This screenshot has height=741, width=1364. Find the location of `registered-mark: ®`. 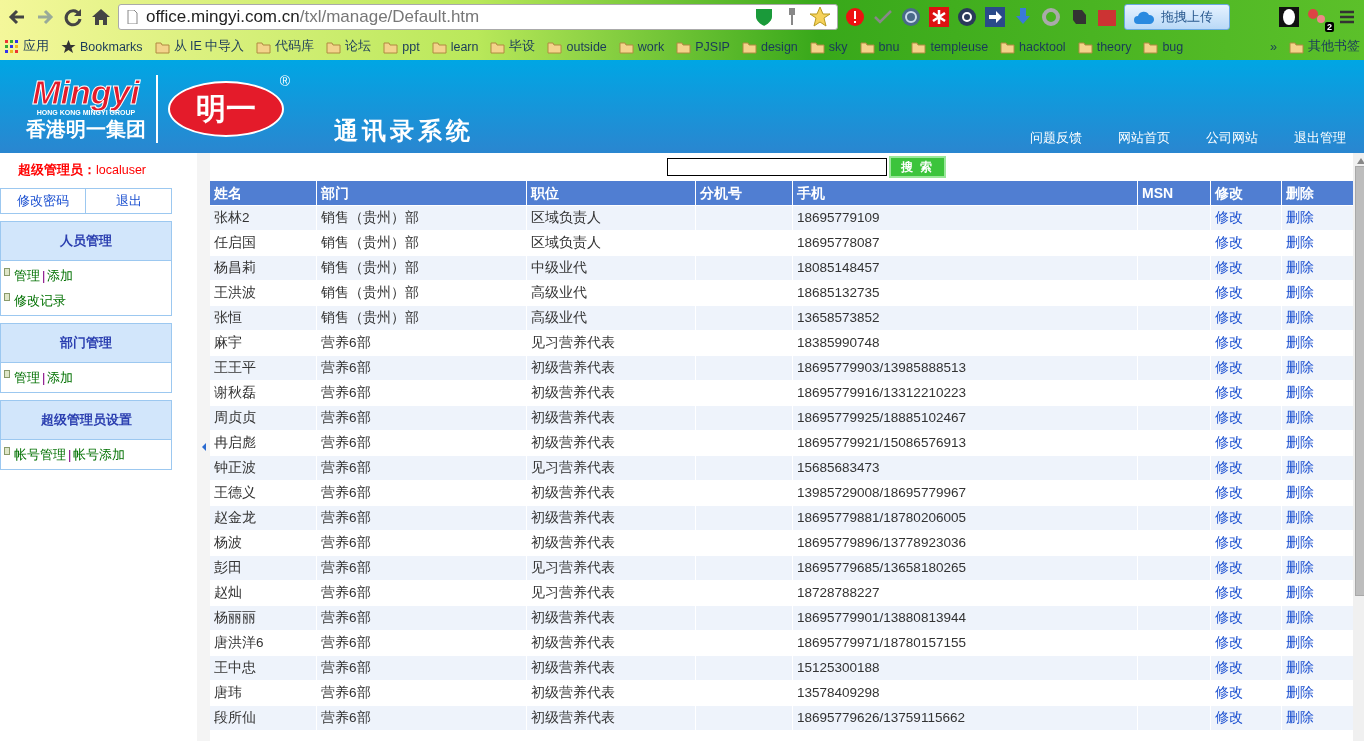

registered-mark: ® is located at coordinates (284, 81).